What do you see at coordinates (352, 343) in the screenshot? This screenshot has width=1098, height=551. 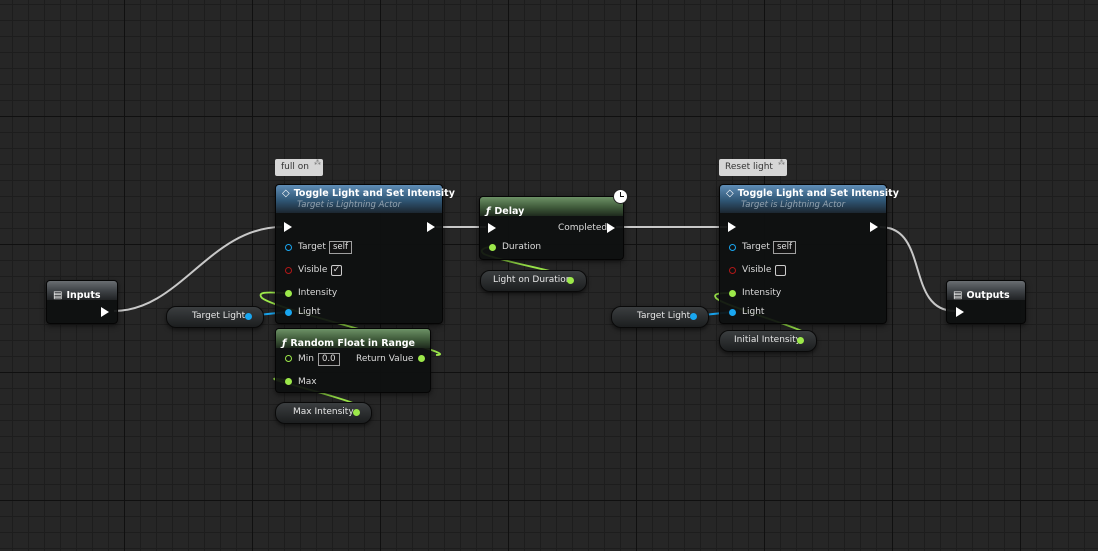 I see `node-title: Random Float in Range` at bounding box center [352, 343].